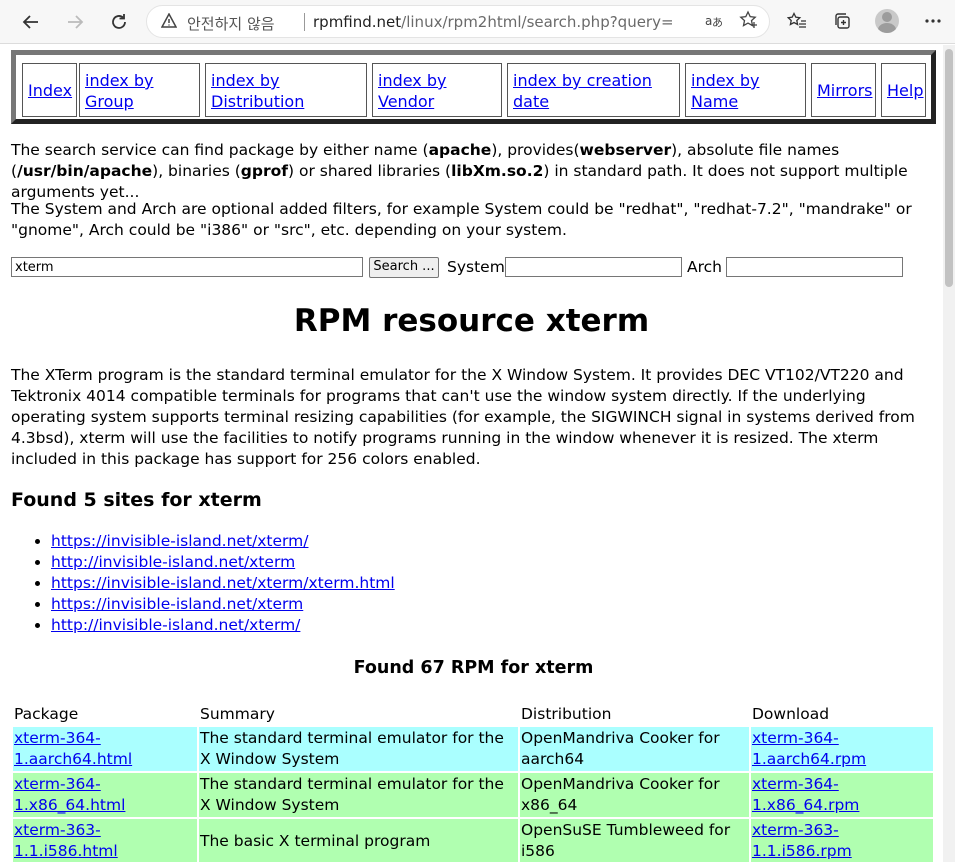  What do you see at coordinates (460, 150) in the screenshot?
I see `example-name: apache` at bounding box center [460, 150].